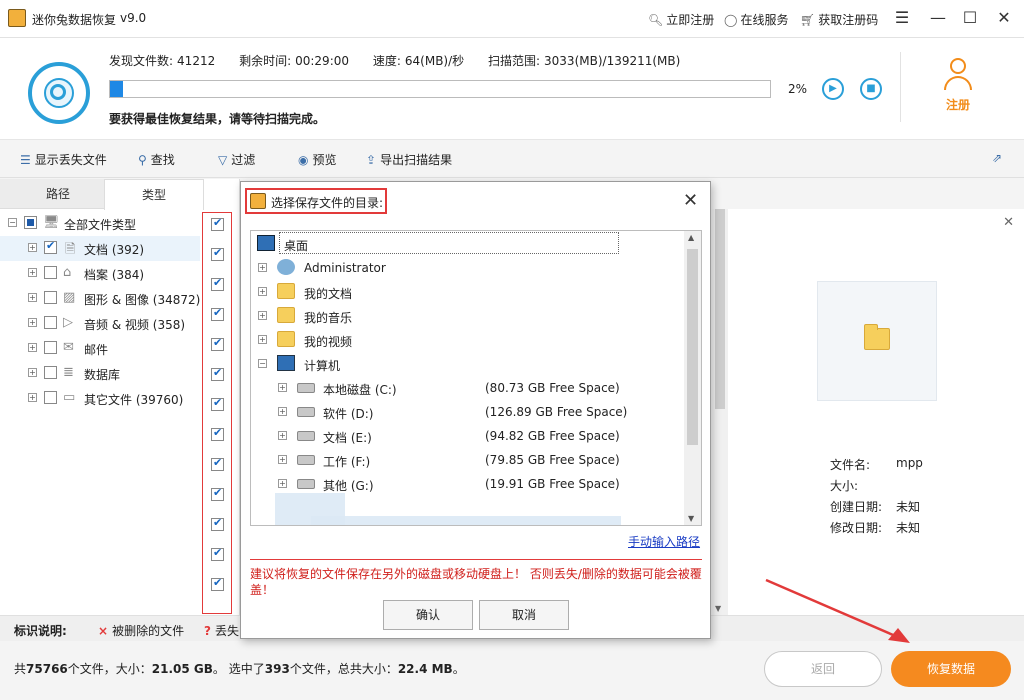 This screenshot has height=700, width=1024. Describe the element at coordinates (823, 669) in the screenshot. I see `back-button: 返回` at that location.